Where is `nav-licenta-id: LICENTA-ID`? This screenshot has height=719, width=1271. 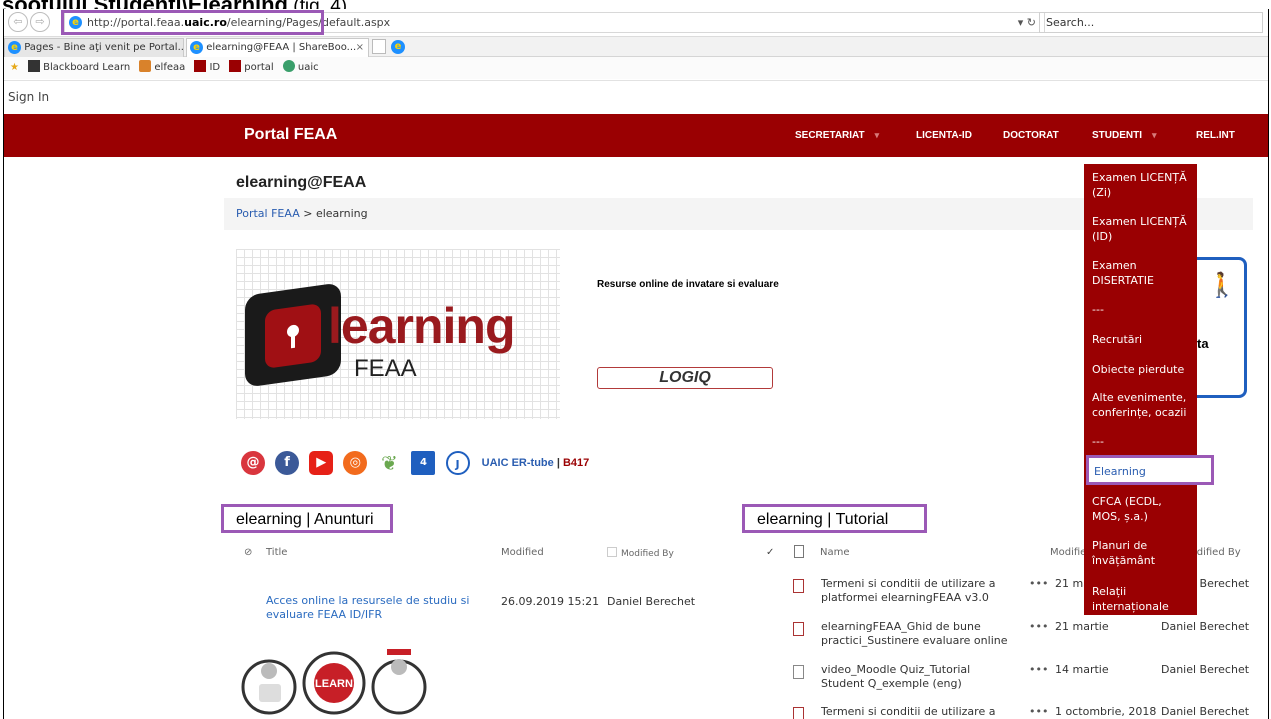
nav-licenta-id: LICENTA-ID is located at coordinates (944, 135).